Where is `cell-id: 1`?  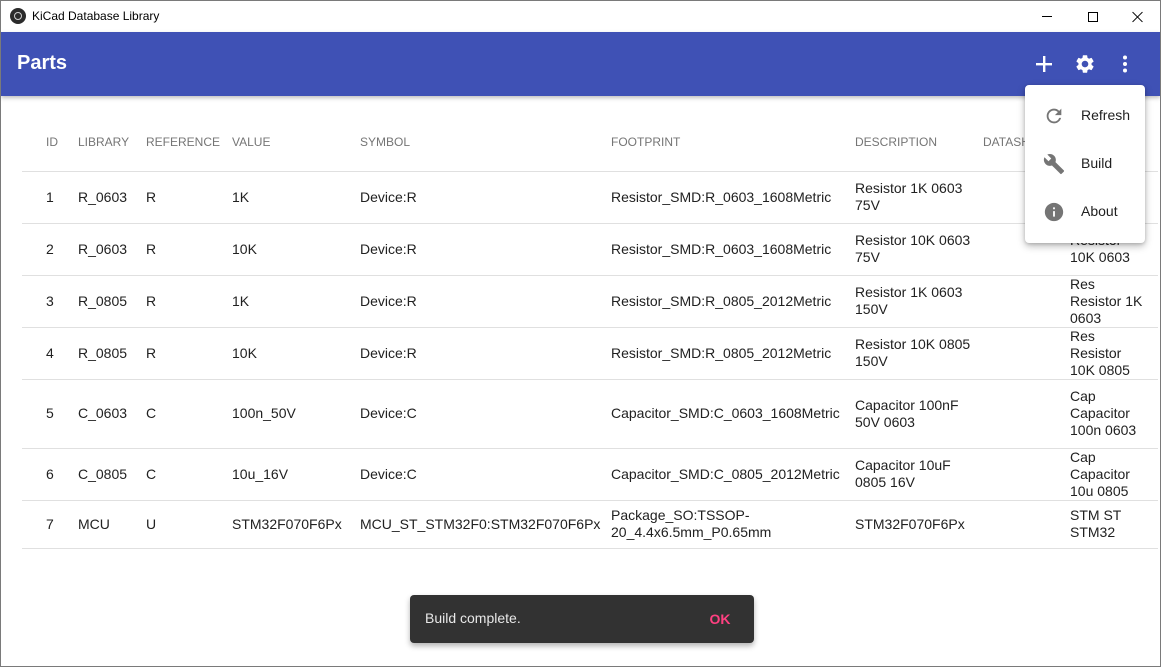
cell-id: 1 is located at coordinates (50, 197).